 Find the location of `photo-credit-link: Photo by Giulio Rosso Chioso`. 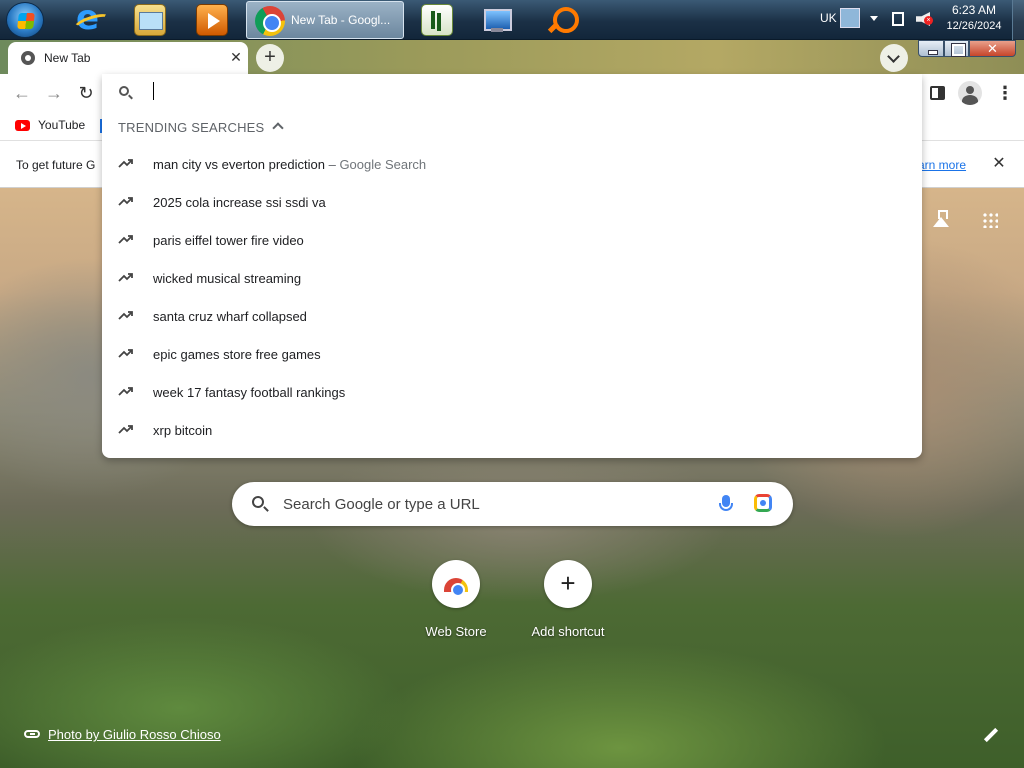

photo-credit-link: Photo by Giulio Rosso Chioso is located at coordinates (134, 734).